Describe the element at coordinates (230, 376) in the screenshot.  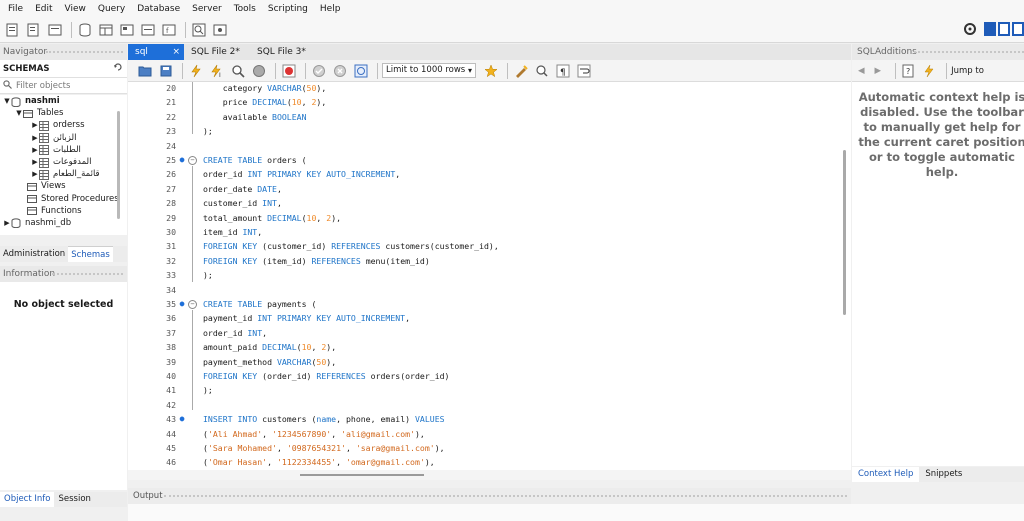
I see `code-token: FOREIGN KEY` at that location.